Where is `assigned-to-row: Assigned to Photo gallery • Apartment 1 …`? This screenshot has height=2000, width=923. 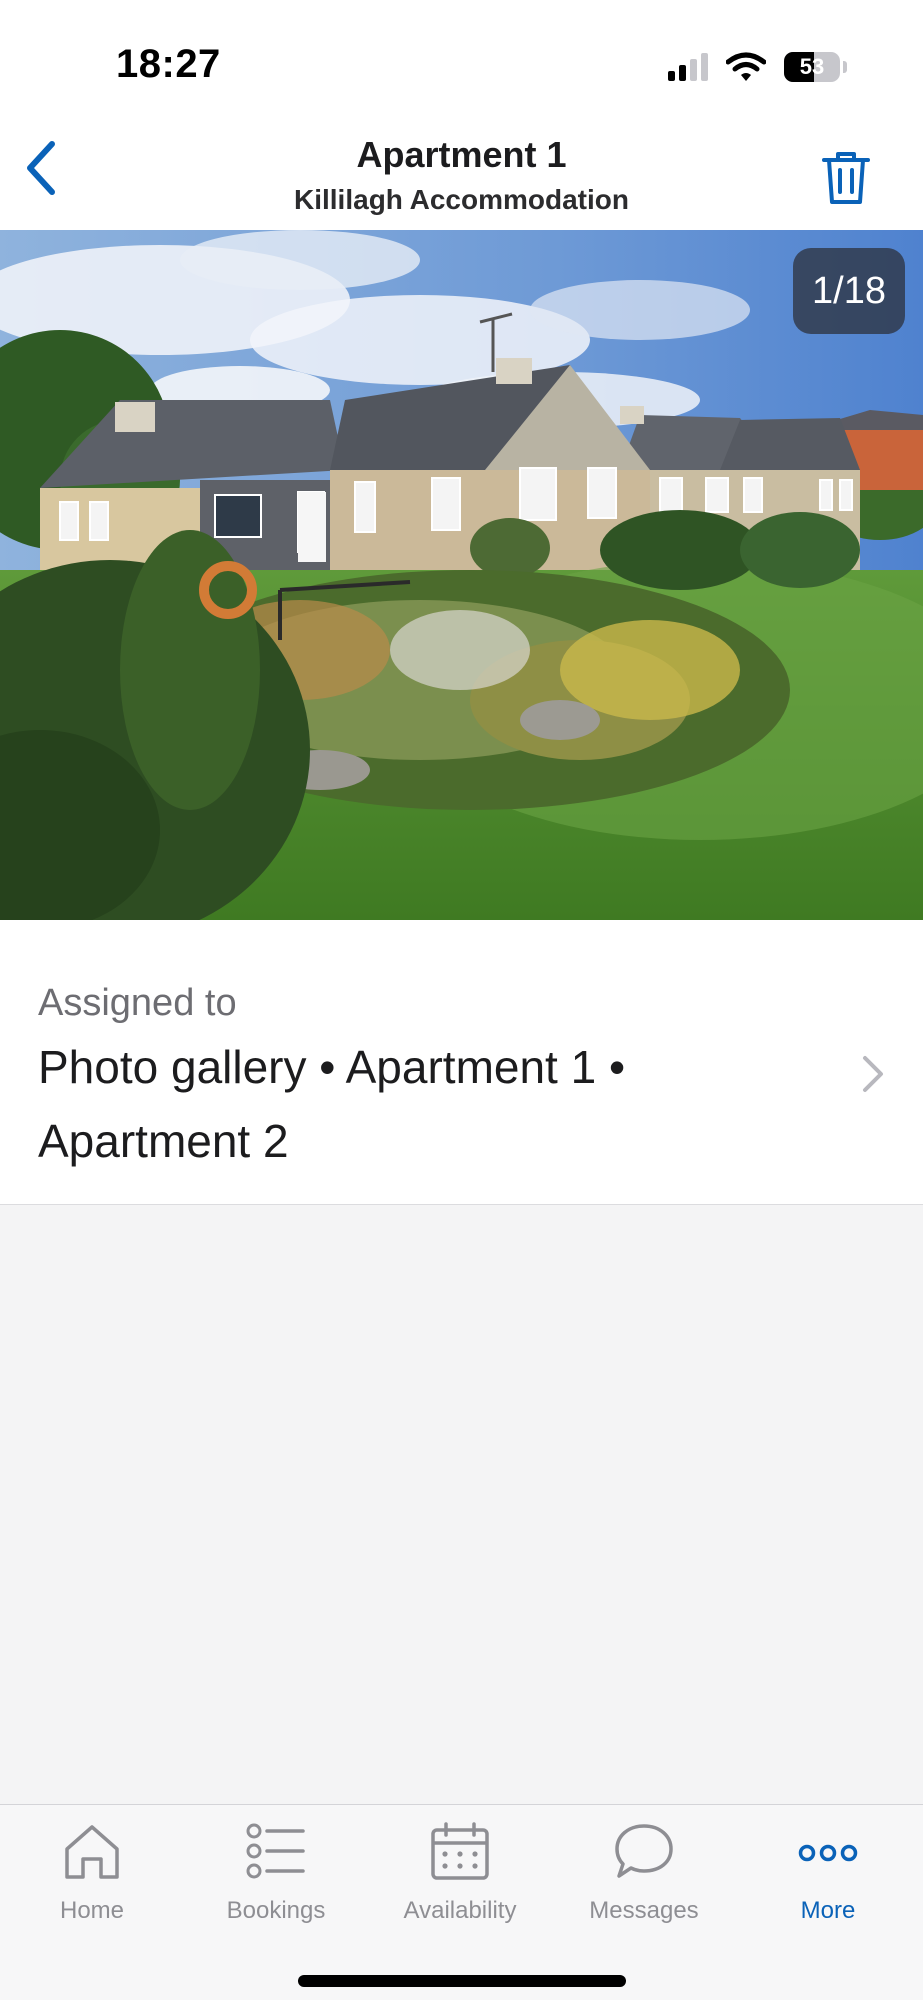 assigned-to-row: Assigned to Photo gallery • Apartment 1 … is located at coordinates (461, 1062).